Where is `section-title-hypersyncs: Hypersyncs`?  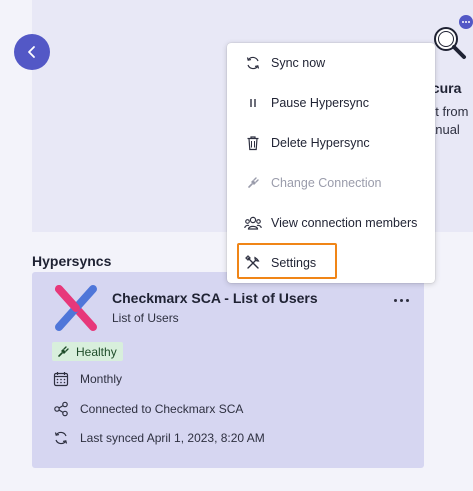 section-title-hypersyncs: Hypersyncs is located at coordinates (72, 261).